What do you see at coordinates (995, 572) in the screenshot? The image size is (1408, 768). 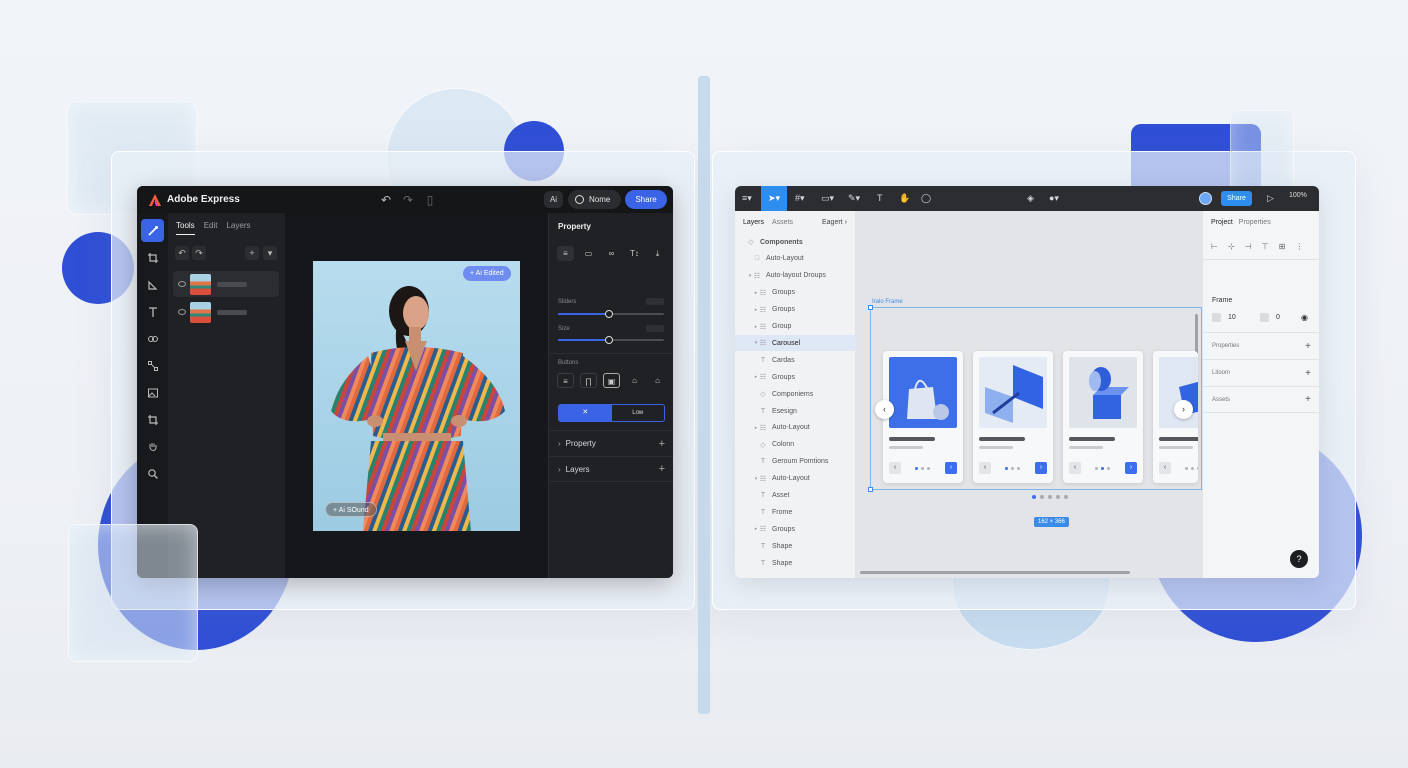 I see `horizontal-scrollbar` at bounding box center [995, 572].